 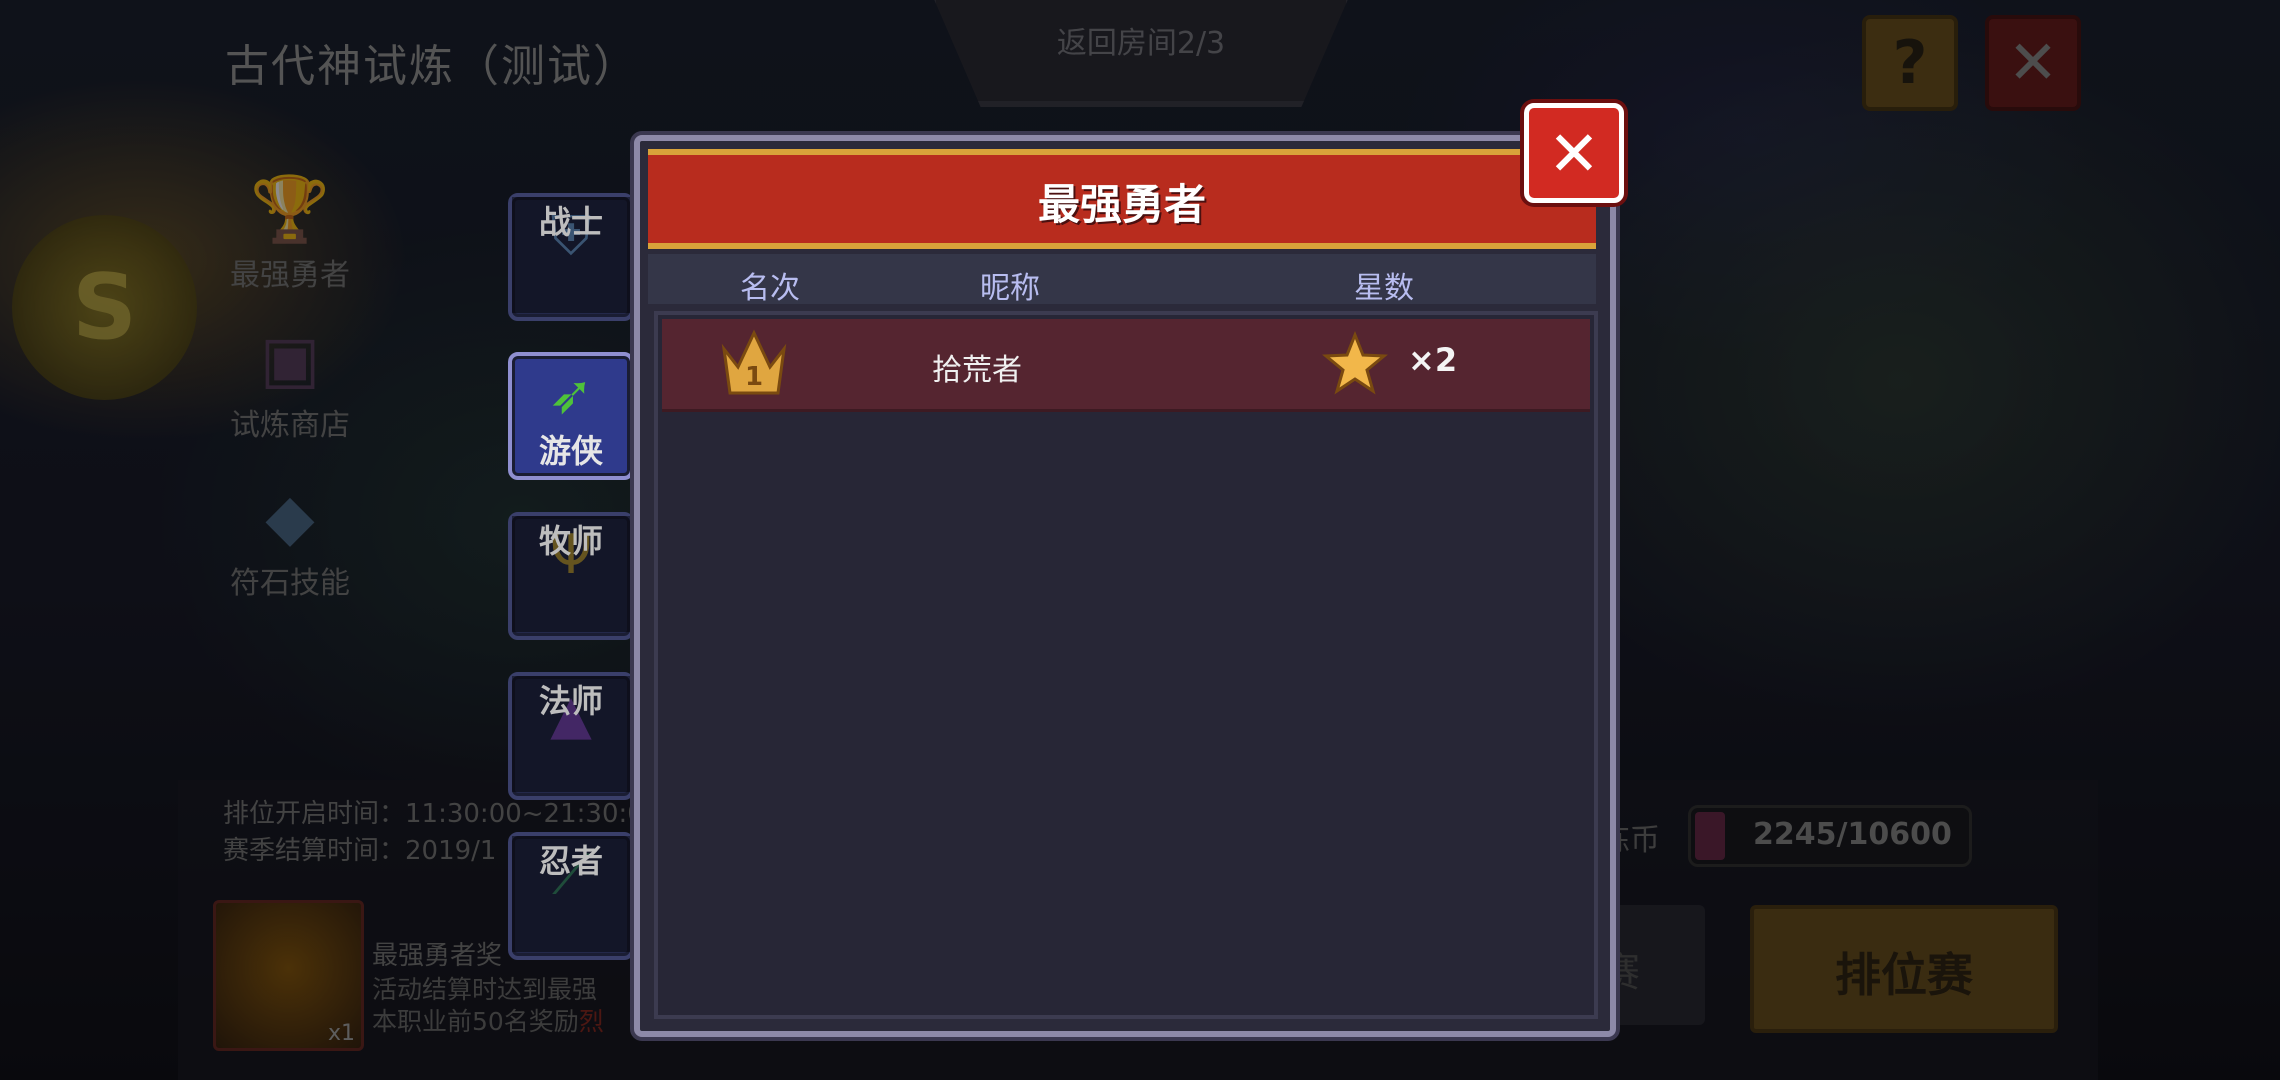 I want to click on close-icon: ✕, so click(x=1574, y=153).